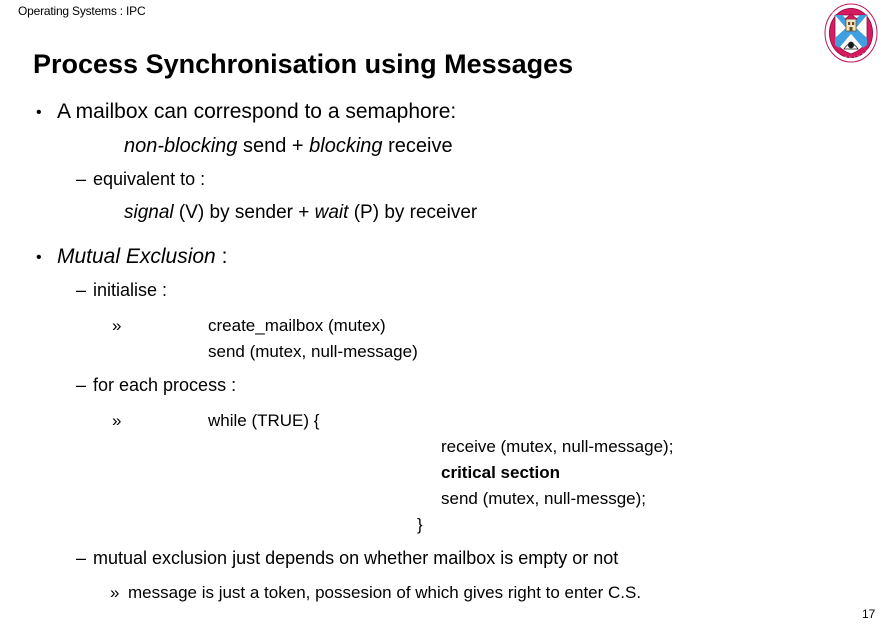 Image resolution: width=891 pixels, height=630 pixels. I want to click on text-nonblocking-blocking: non-blocking send + blocking receive, so click(445, 152).